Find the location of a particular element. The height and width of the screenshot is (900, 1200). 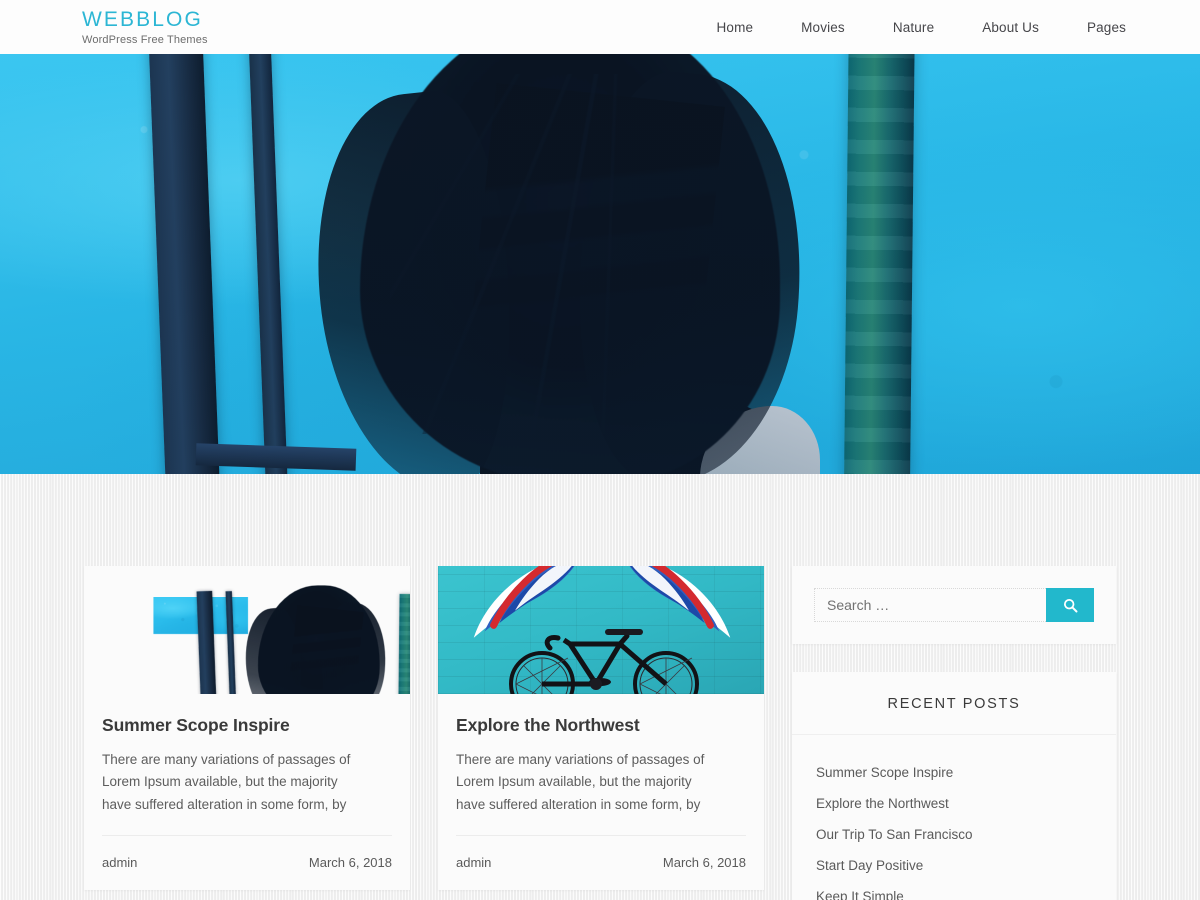

search-submit-button is located at coordinates (1070, 605).